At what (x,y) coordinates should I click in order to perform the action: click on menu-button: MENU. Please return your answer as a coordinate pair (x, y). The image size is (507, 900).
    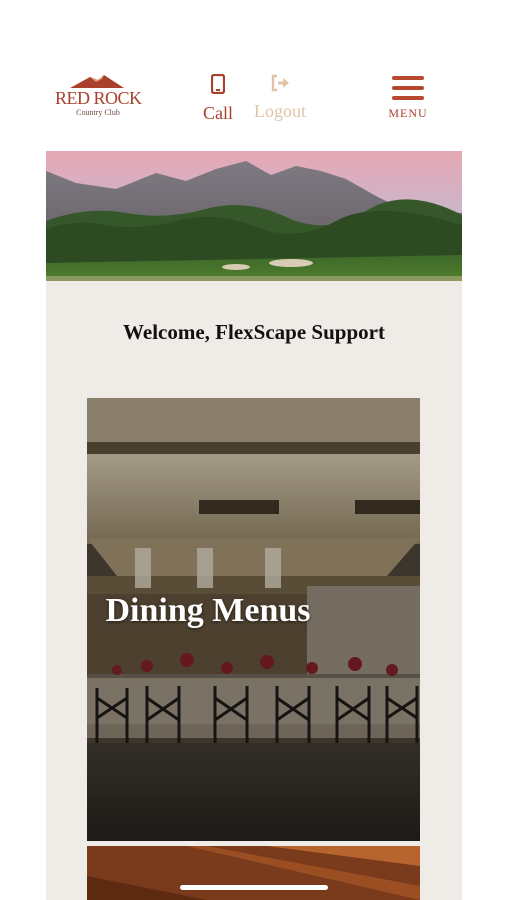
    Looking at the image, I should click on (408, 98).